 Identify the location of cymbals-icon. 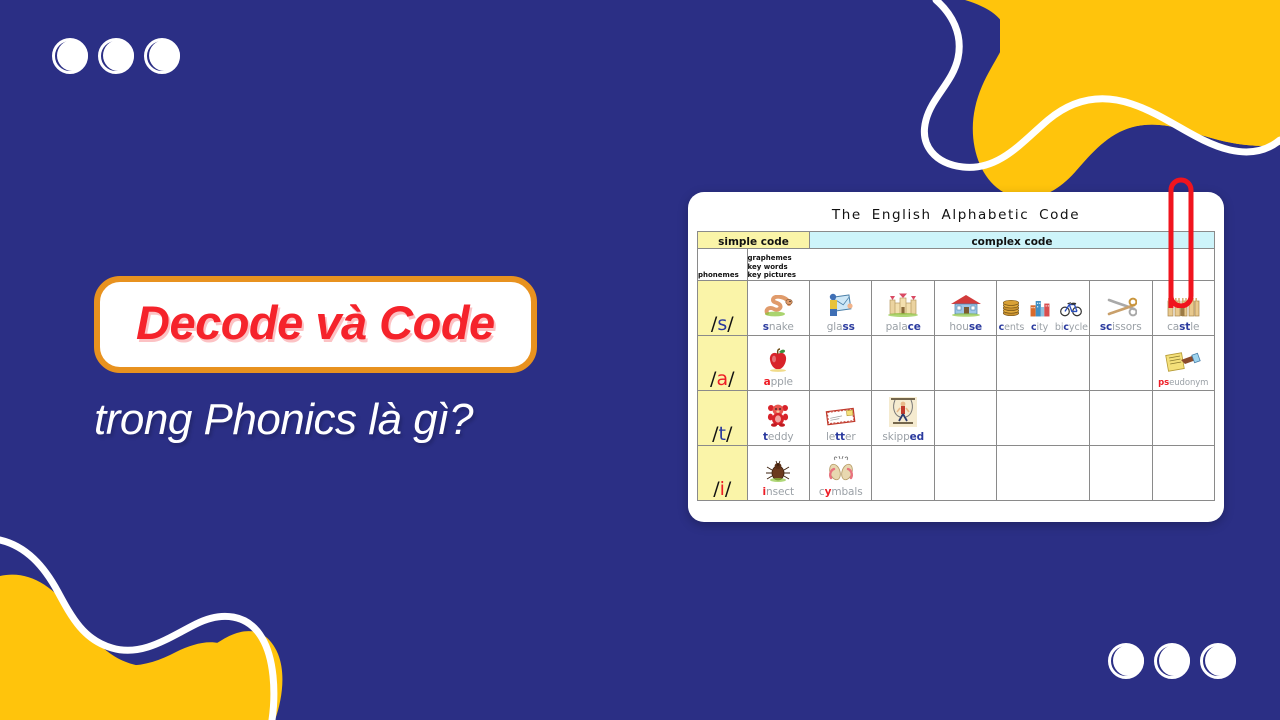
(841, 470).